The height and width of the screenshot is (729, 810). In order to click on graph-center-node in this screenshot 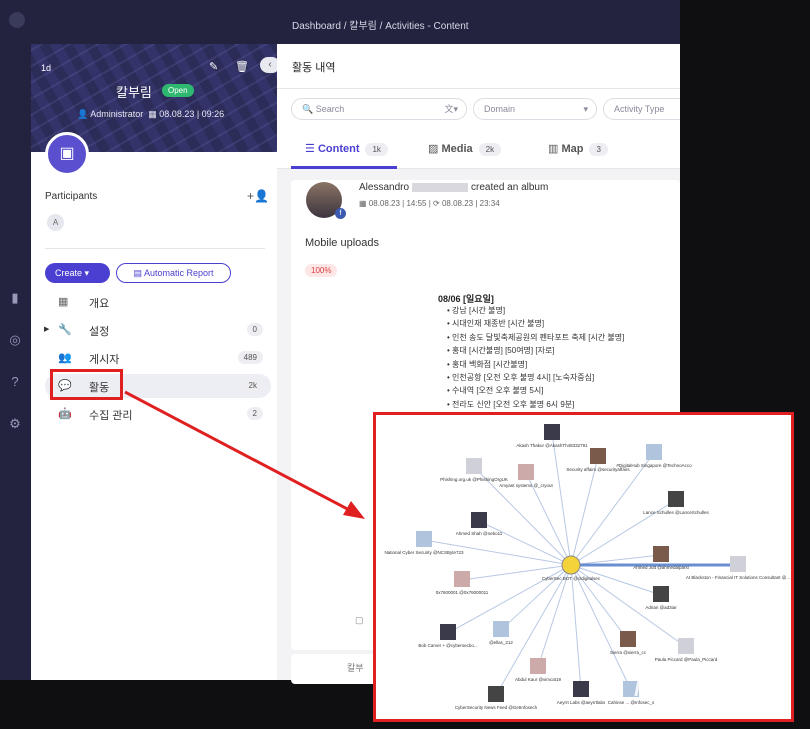, I will do `click(571, 565)`.